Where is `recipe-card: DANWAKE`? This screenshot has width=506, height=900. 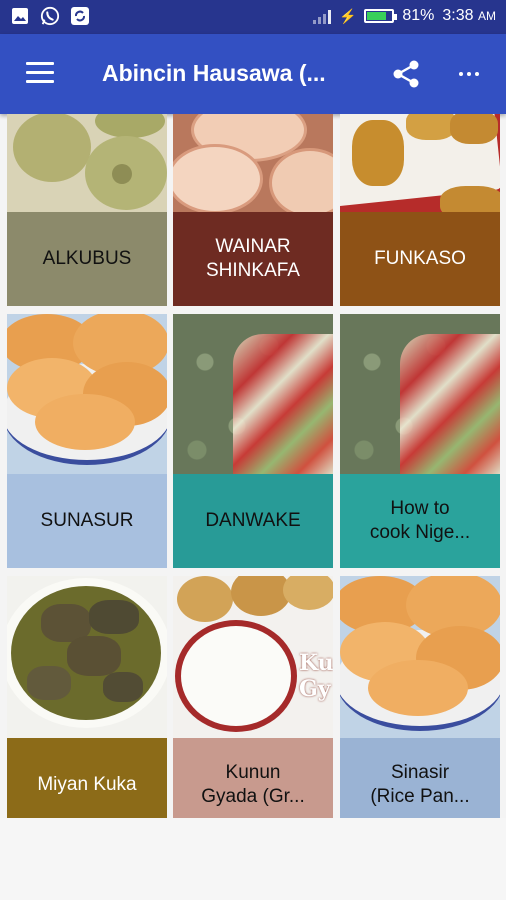
recipe-card: DANWAKE is located at coordinates (253, 441).